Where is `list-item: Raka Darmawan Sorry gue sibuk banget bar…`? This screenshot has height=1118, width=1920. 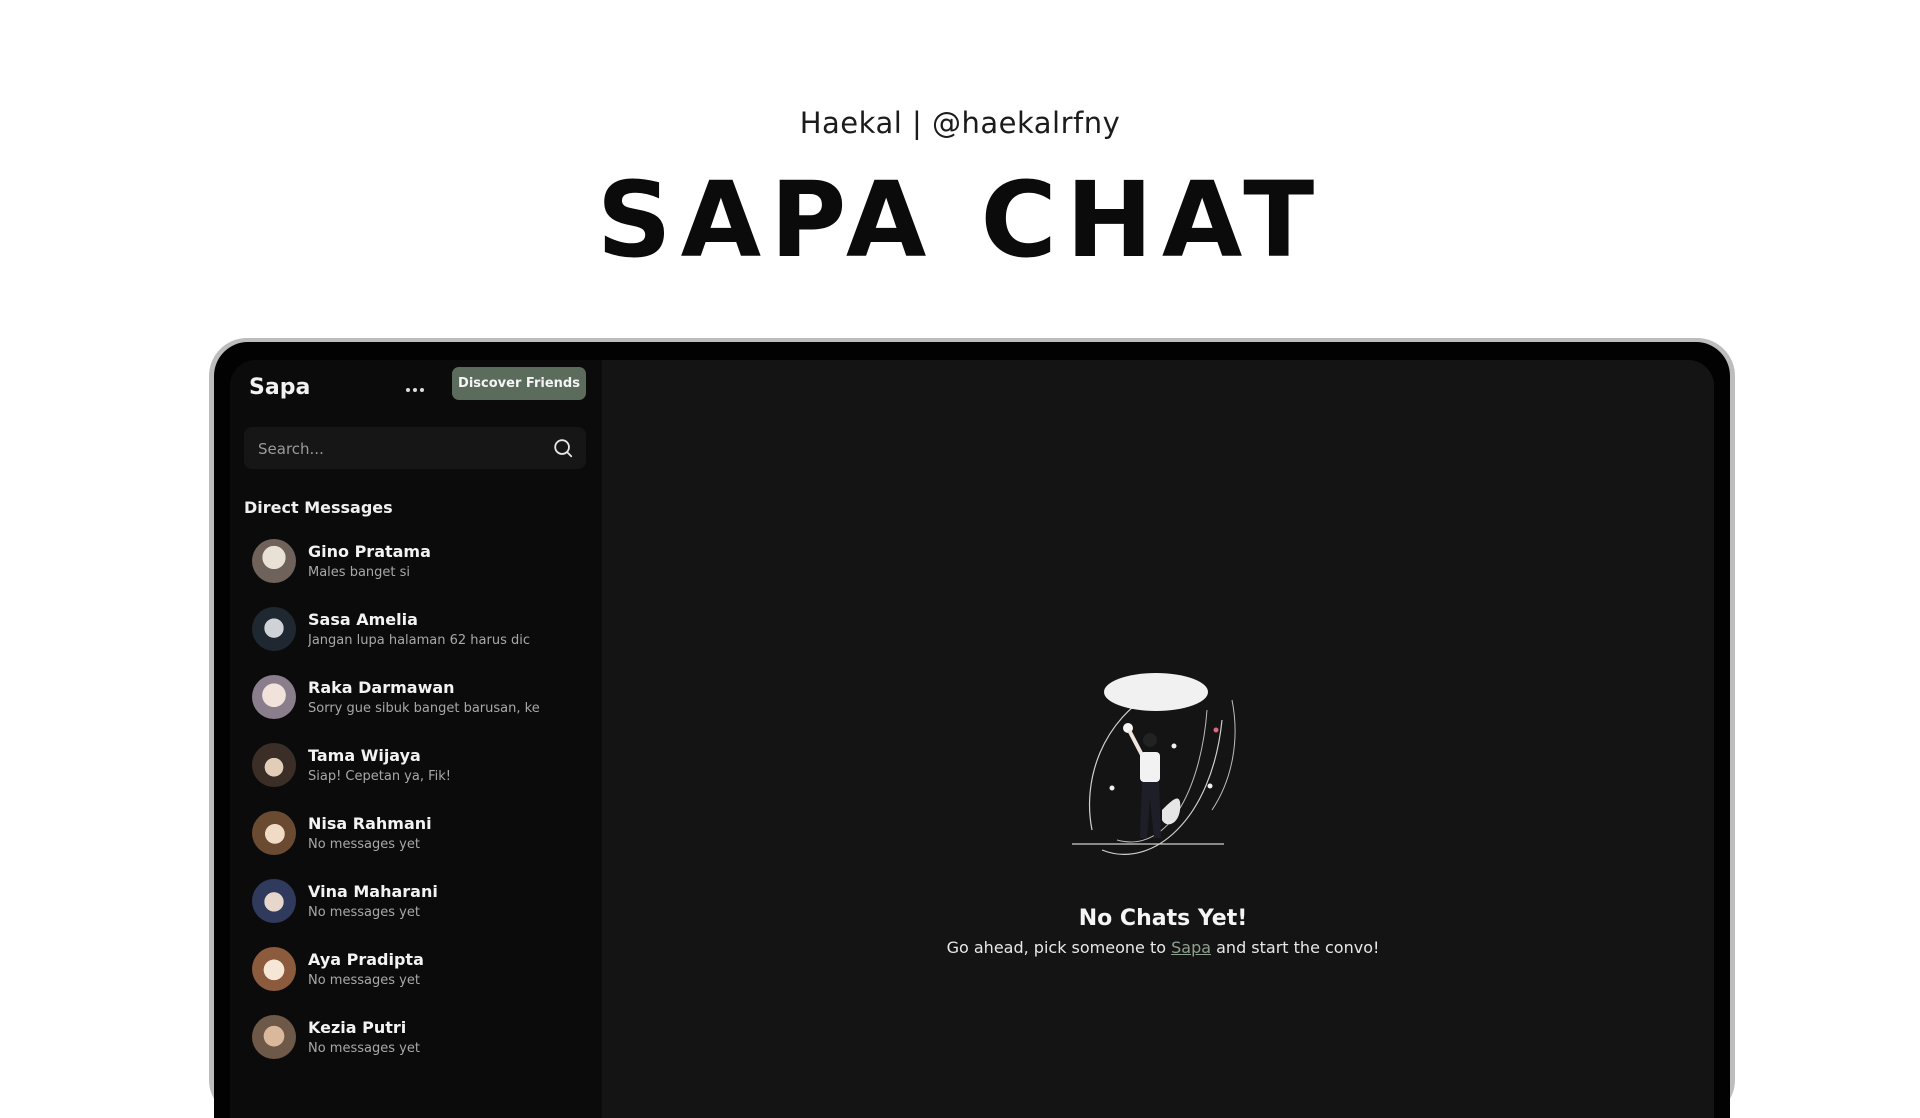
list-item: Raka Darmawan Sorry gue sibuk banget bar… is located at coordinates (416, 700).